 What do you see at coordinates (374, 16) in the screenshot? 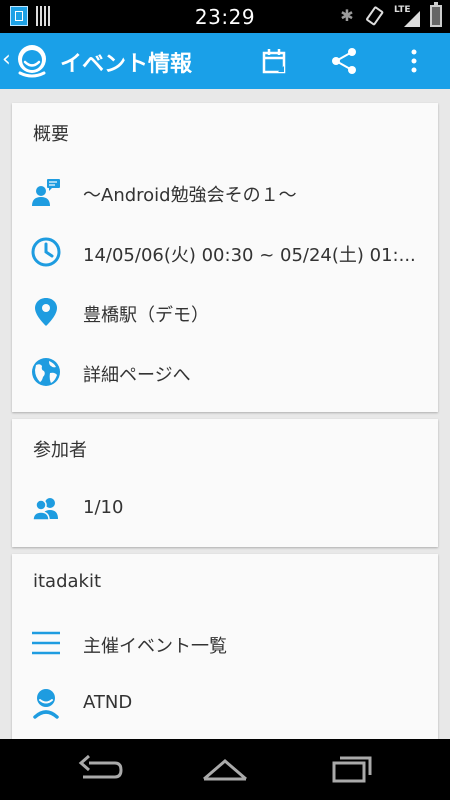
I see `rotation-icon` at bounding box center [374, 16].